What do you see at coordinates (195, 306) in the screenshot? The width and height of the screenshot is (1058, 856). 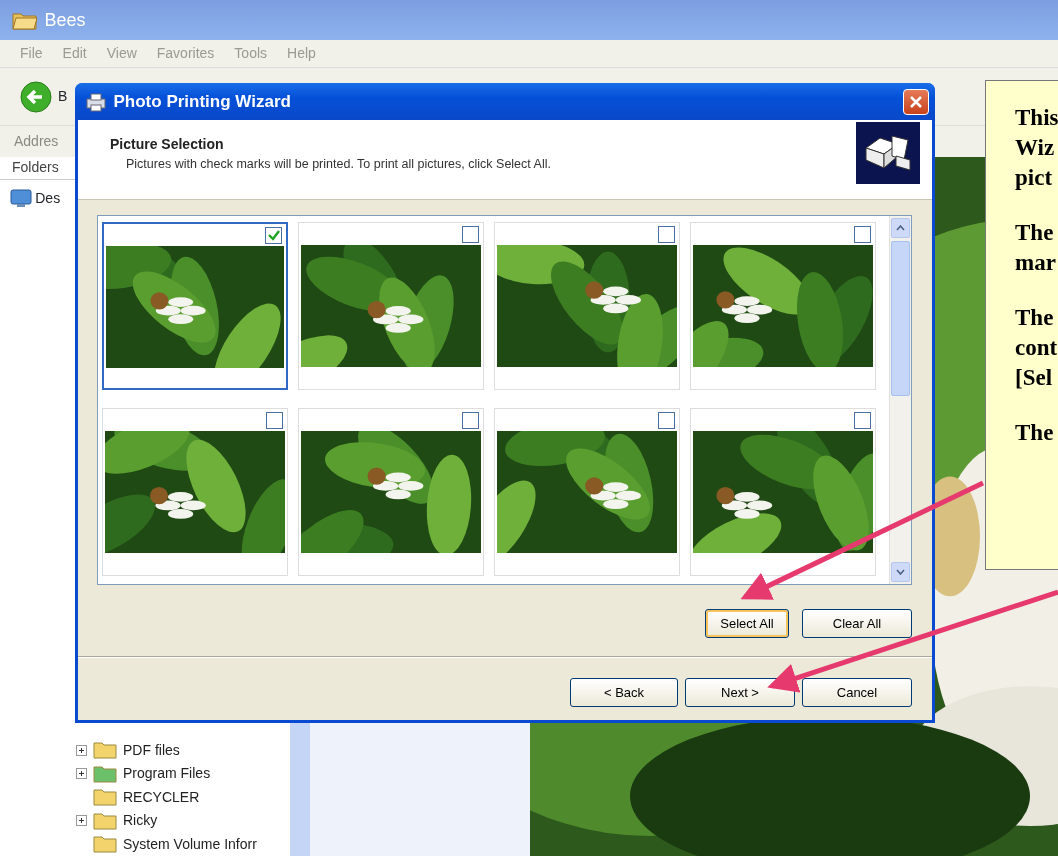 I see `thumbnail` at bounding box center [195, 306].